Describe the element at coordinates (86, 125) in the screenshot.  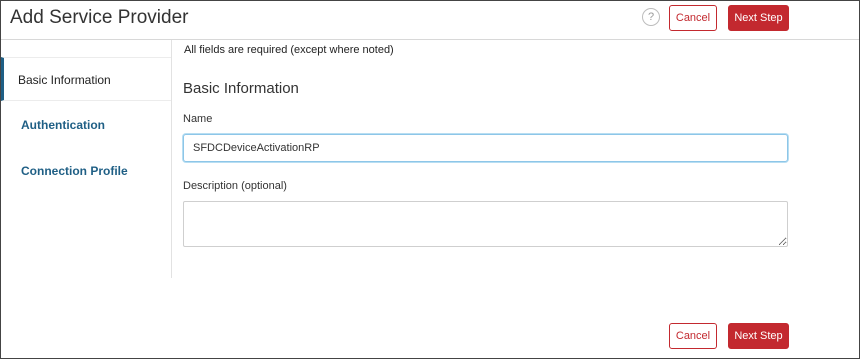
I see `sidebar-item-authentication: Authentication` at that location.